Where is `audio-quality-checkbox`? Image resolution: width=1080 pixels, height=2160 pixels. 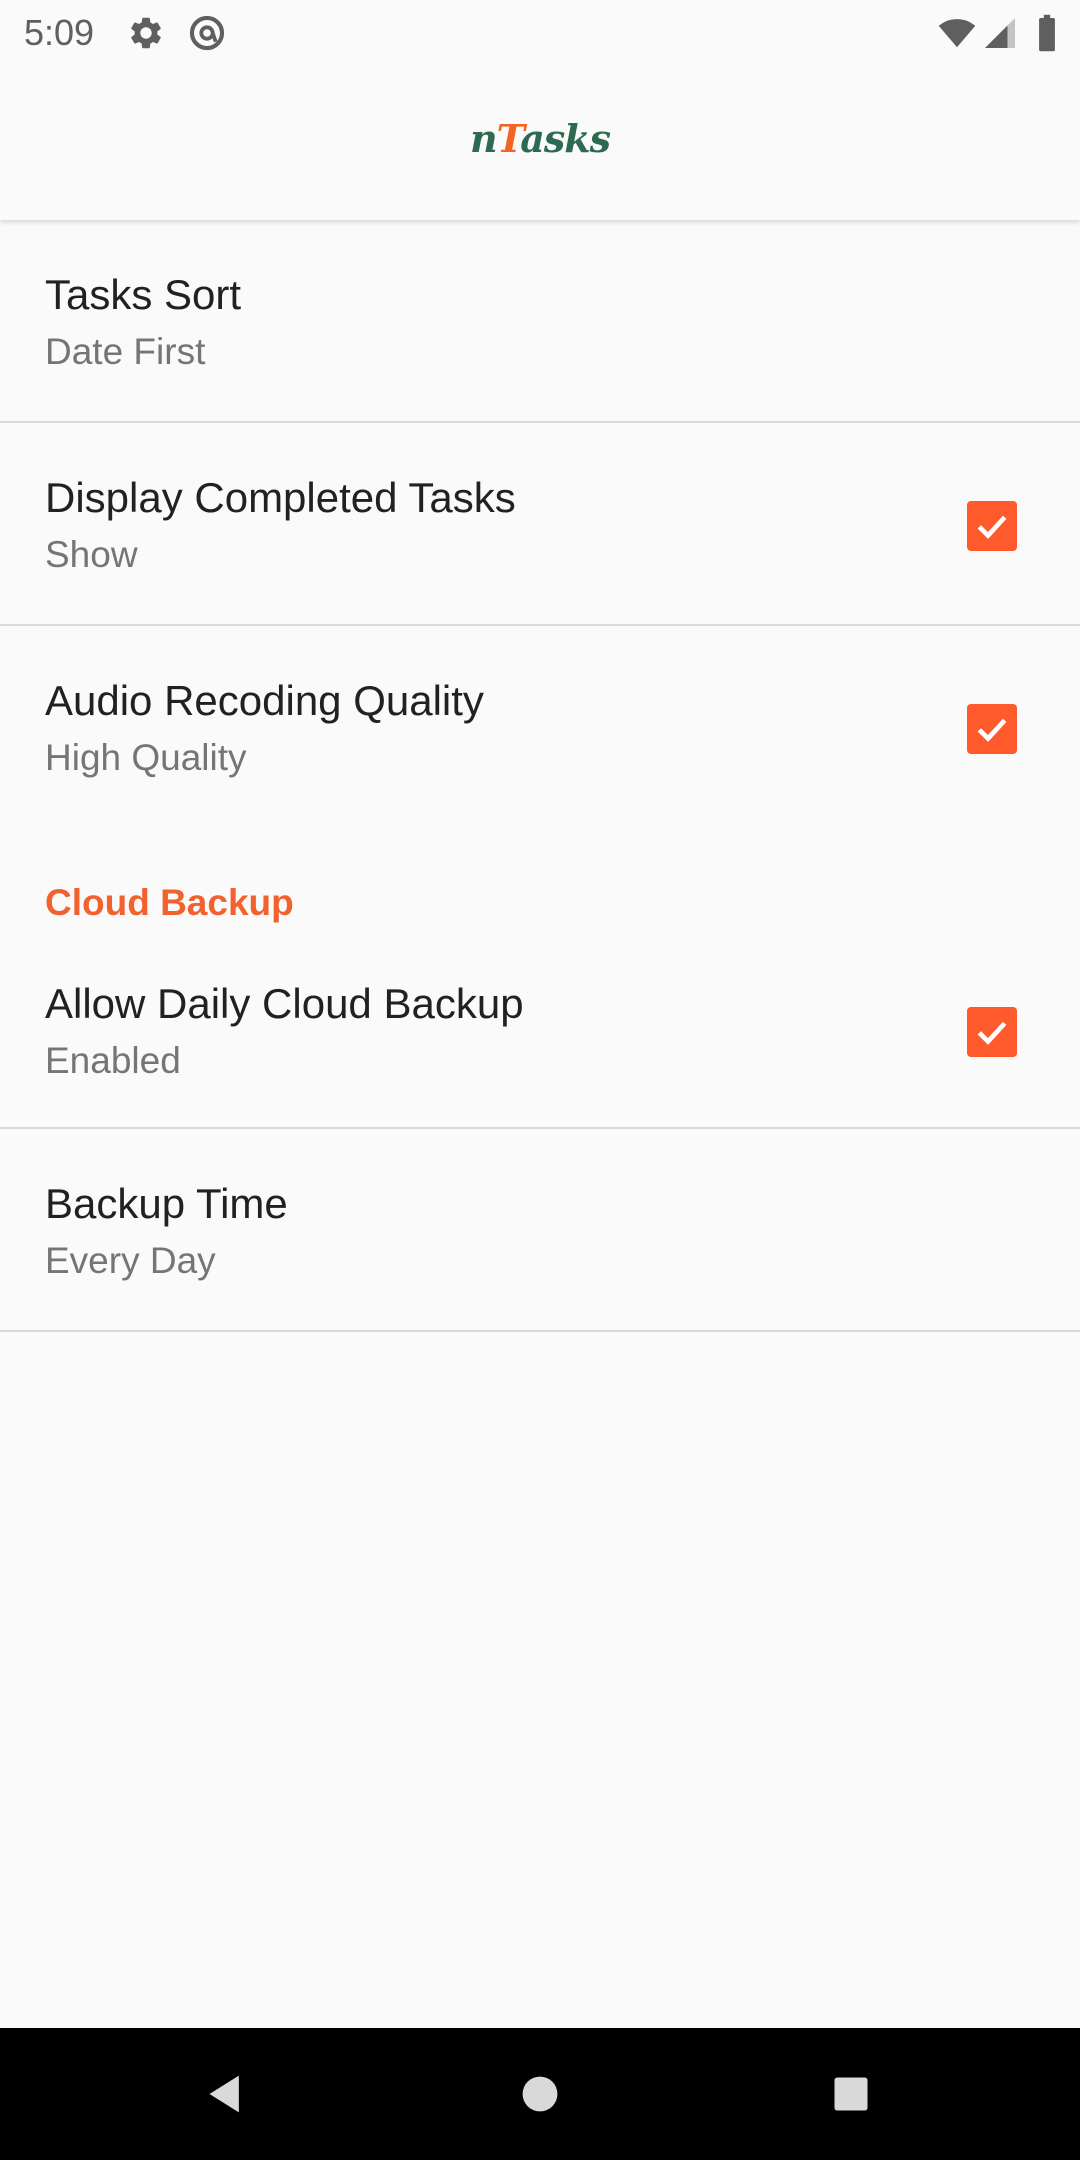
audio-quality-checkbox is located at coordinates (992, 729).